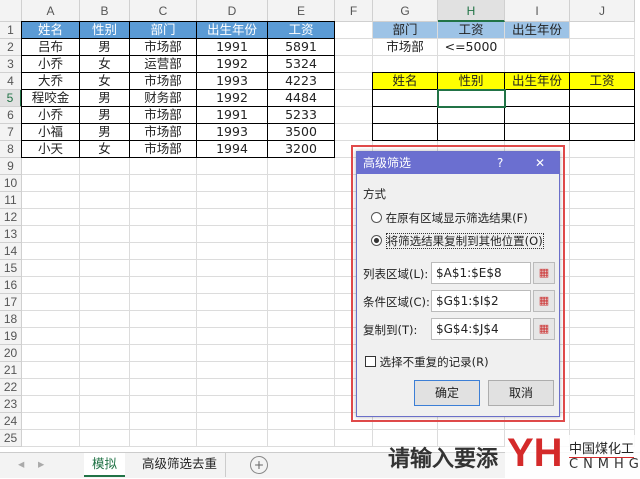 Image resolution: width=640 pixels, height=479 pixels. Describe the element at coordinates (447, 393) in the screenshot. I see `ok-button: 确定` at that location.